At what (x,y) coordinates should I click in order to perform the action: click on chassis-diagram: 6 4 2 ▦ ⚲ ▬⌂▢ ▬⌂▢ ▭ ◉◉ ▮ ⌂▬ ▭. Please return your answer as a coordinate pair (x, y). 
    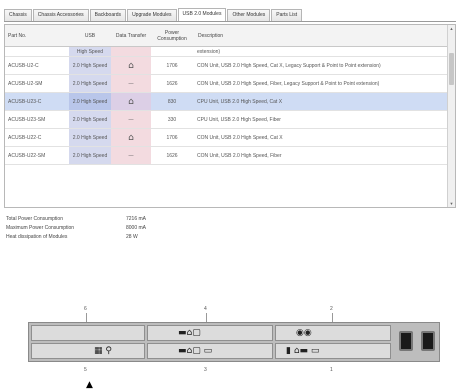
    Looking at the image, I should click on (234, 334).